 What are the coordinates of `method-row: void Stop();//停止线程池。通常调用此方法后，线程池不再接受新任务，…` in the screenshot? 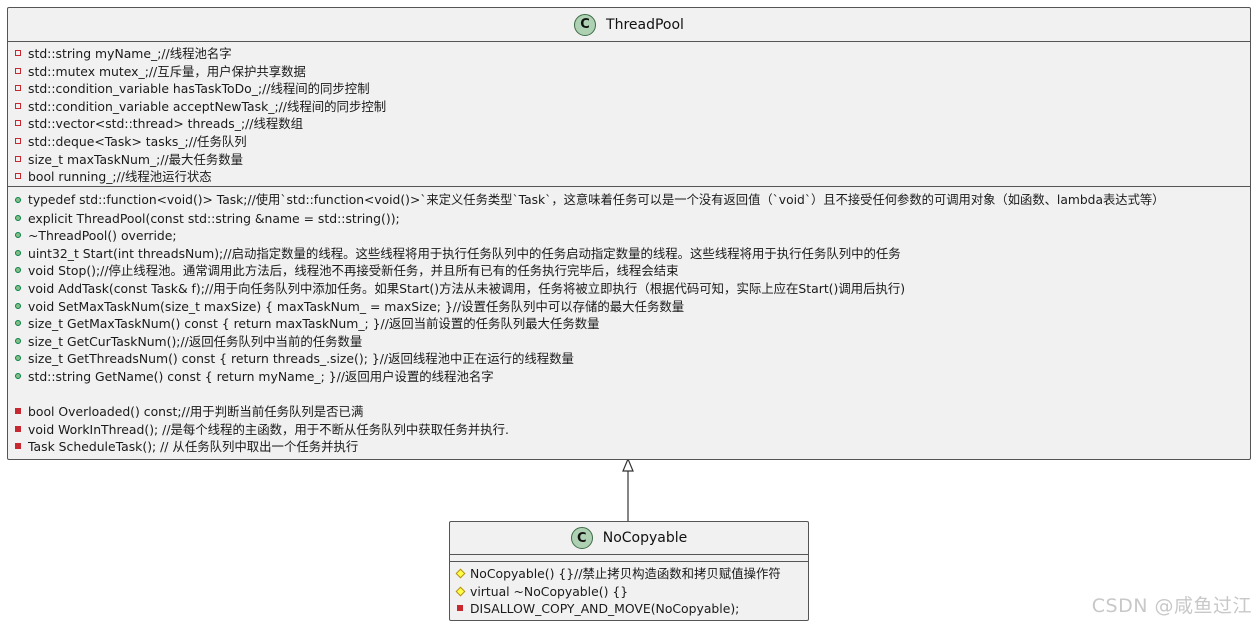 It's located at (629, 271).